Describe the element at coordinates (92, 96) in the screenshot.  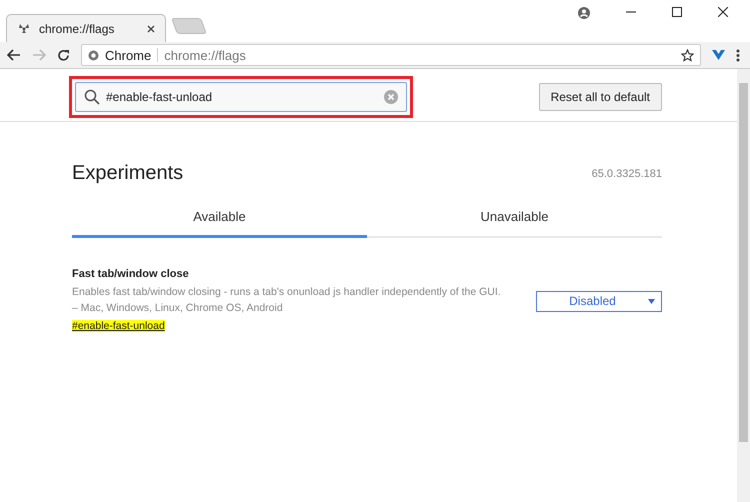
I see `search-icon` at that location.